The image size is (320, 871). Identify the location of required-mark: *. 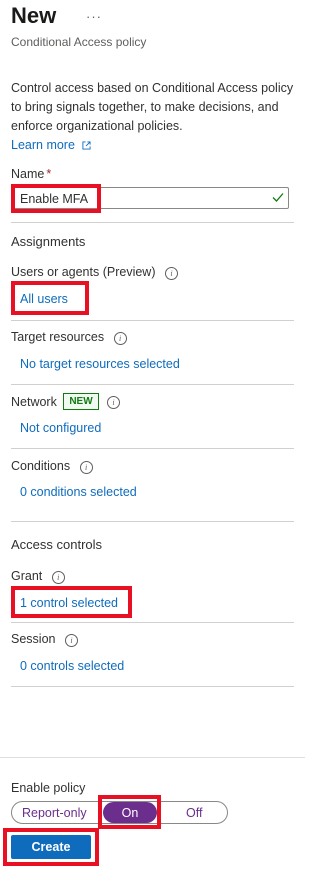
(49, 174).